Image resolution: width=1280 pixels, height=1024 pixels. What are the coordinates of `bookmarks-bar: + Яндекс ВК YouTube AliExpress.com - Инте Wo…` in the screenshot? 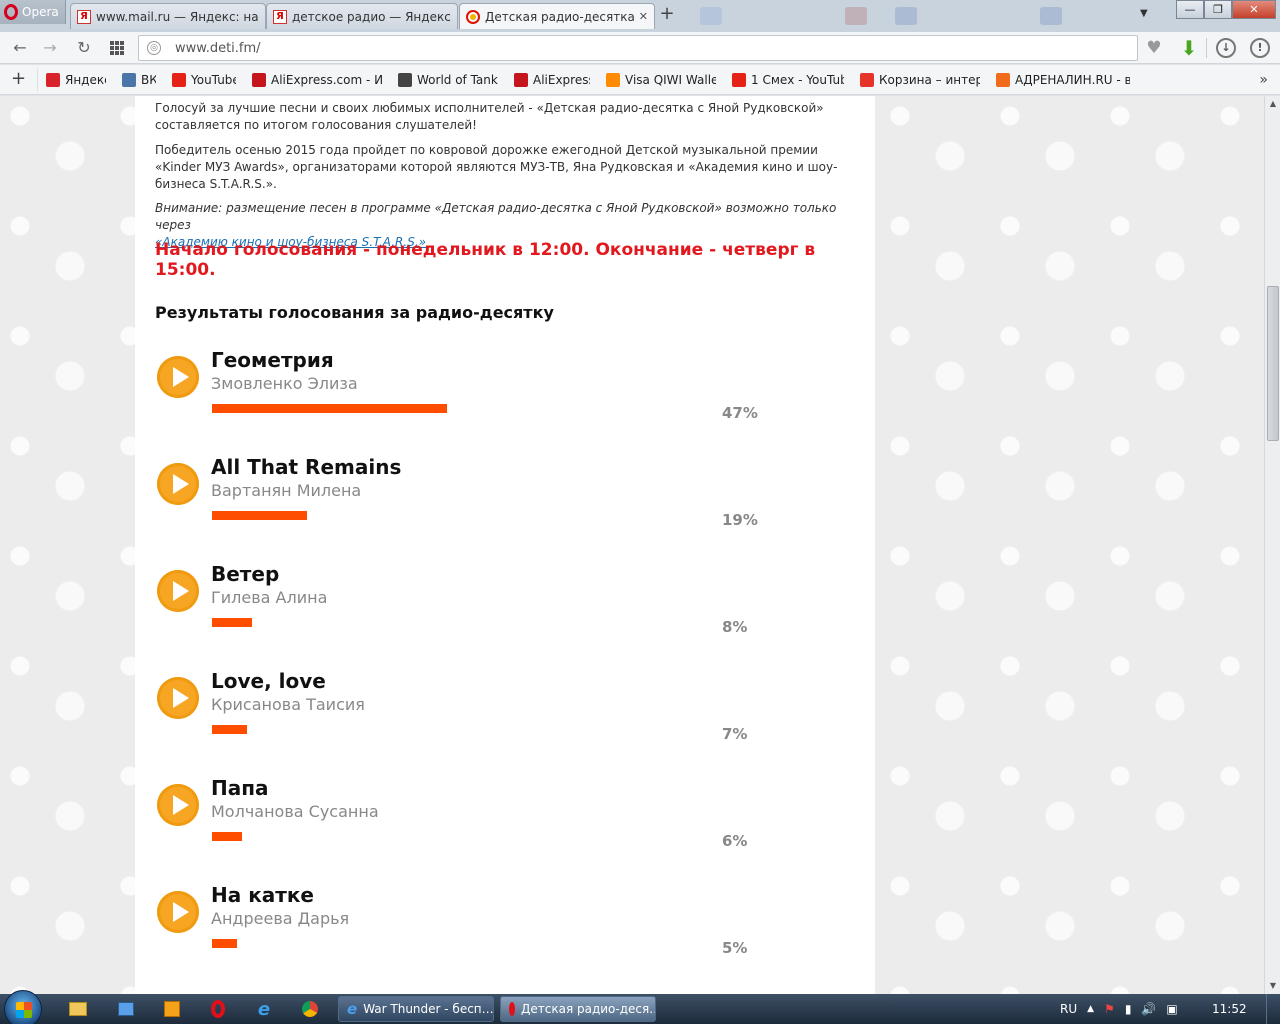 It's located at (640, 80).